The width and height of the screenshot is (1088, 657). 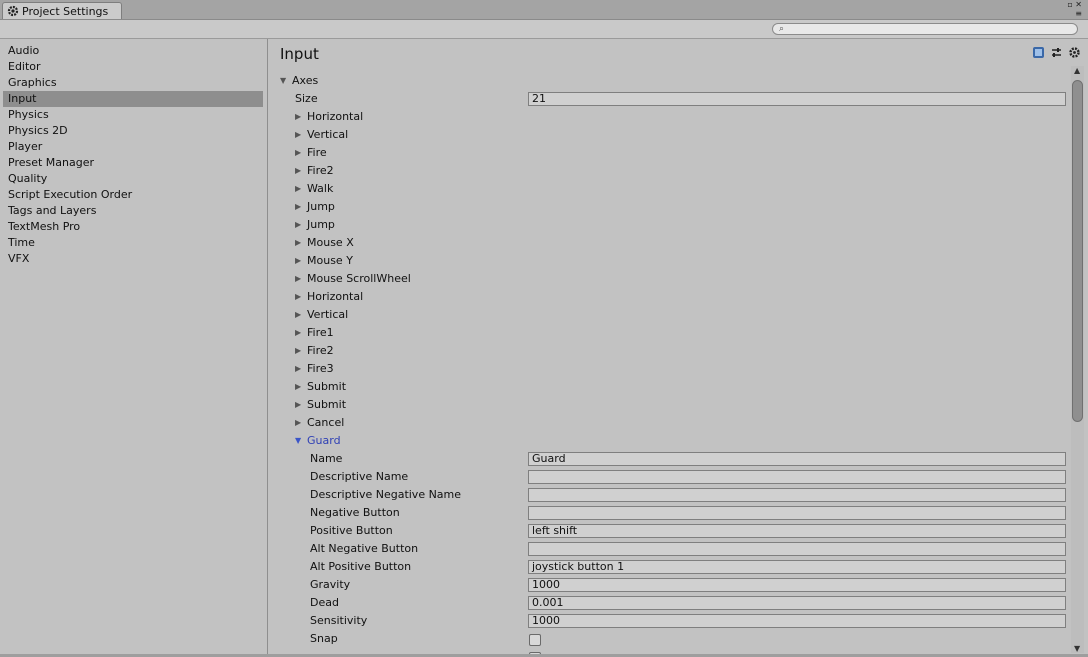 What do you see at coordinates (133, 243) in the screenshot?
I see `sidebar-item-time: Time` at bounding box center [133, 243].